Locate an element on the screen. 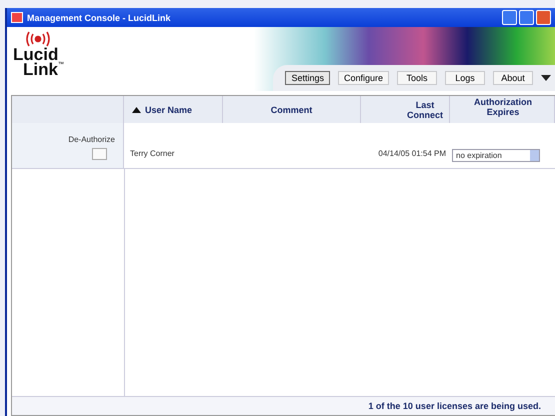 Image resolution: width=555 pixels, height=416 pixels. window-title: Management Console - LucidLink is located at coordinates (99, 17).